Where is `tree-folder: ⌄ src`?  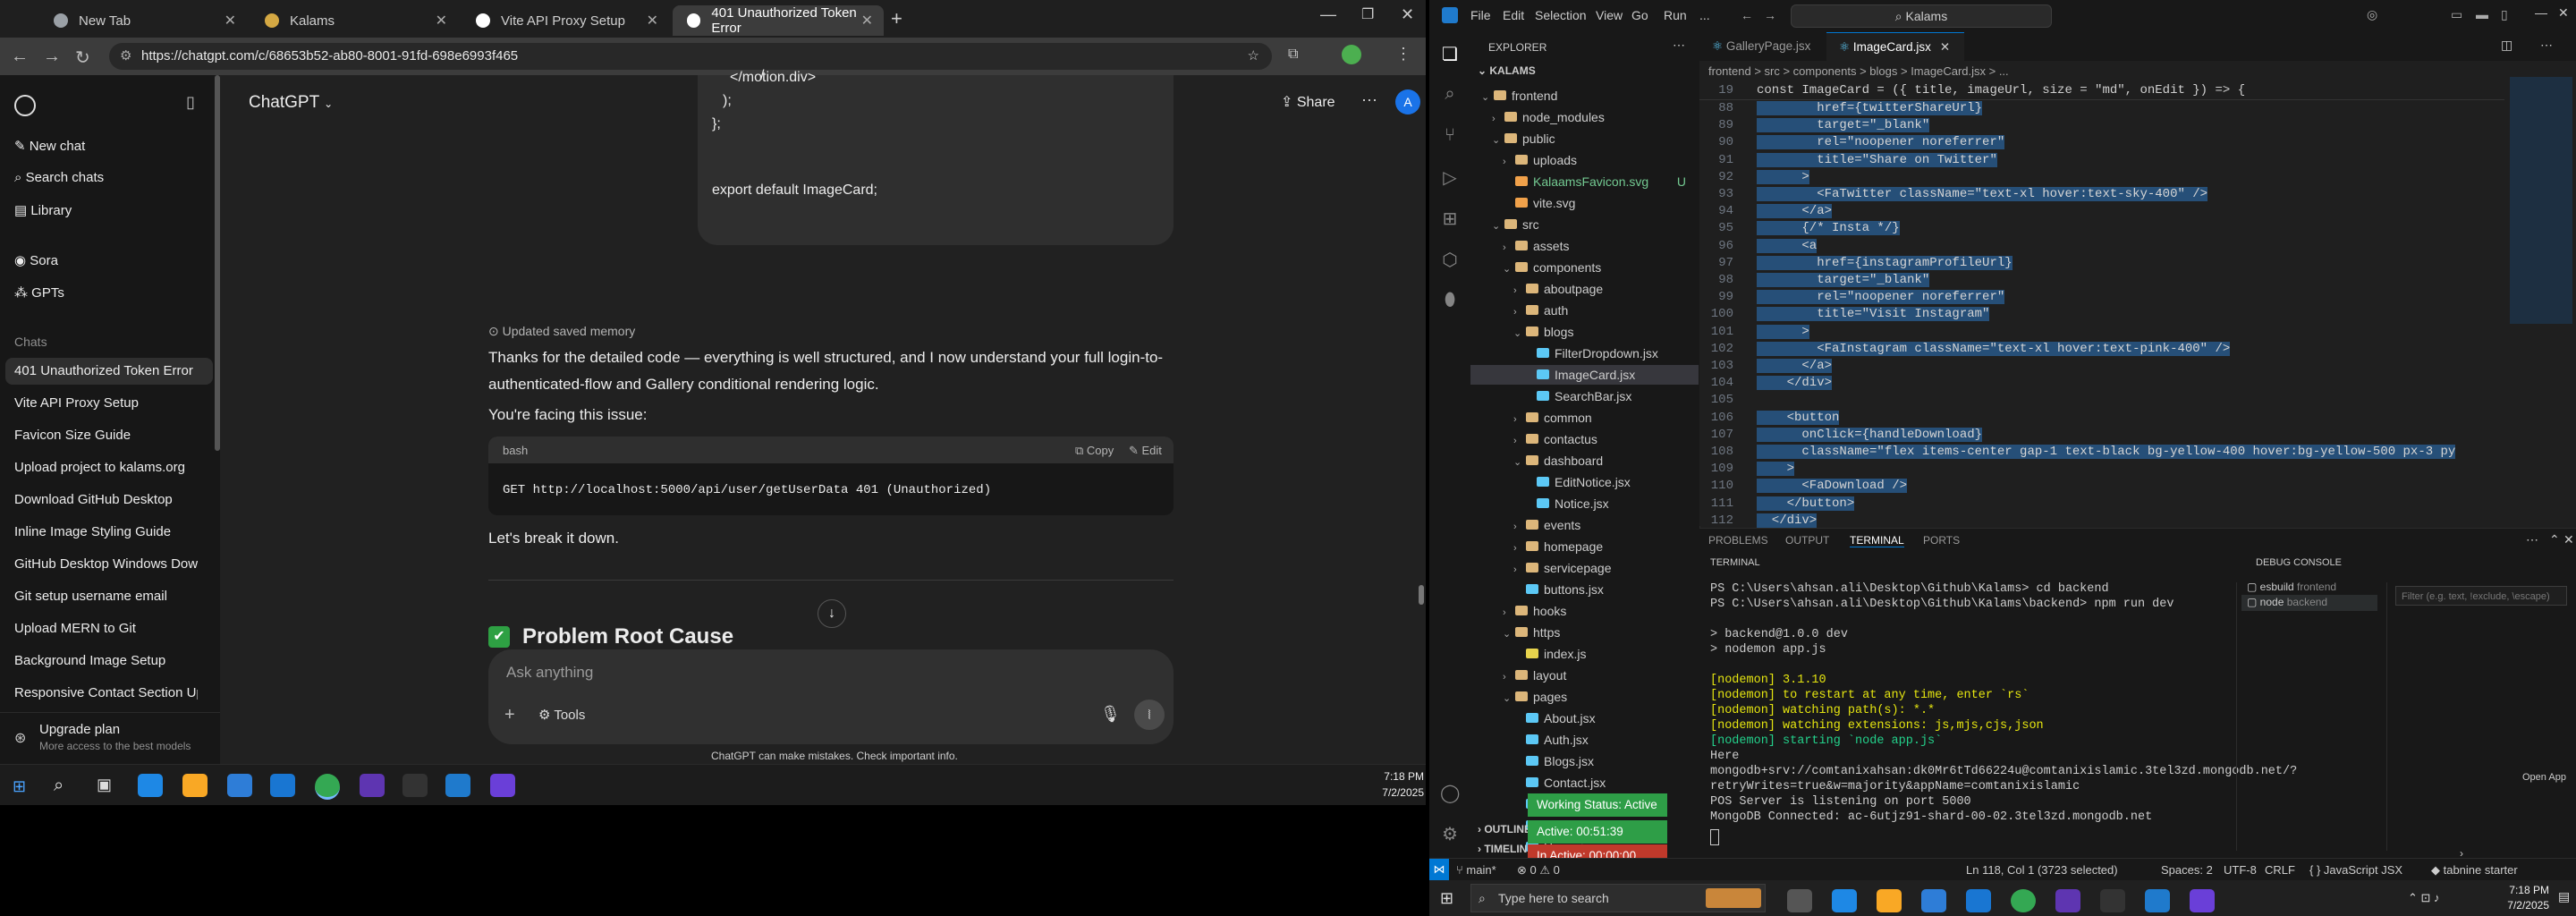 tree-folder: ⌄ src is located at coordinates (1584, 224).